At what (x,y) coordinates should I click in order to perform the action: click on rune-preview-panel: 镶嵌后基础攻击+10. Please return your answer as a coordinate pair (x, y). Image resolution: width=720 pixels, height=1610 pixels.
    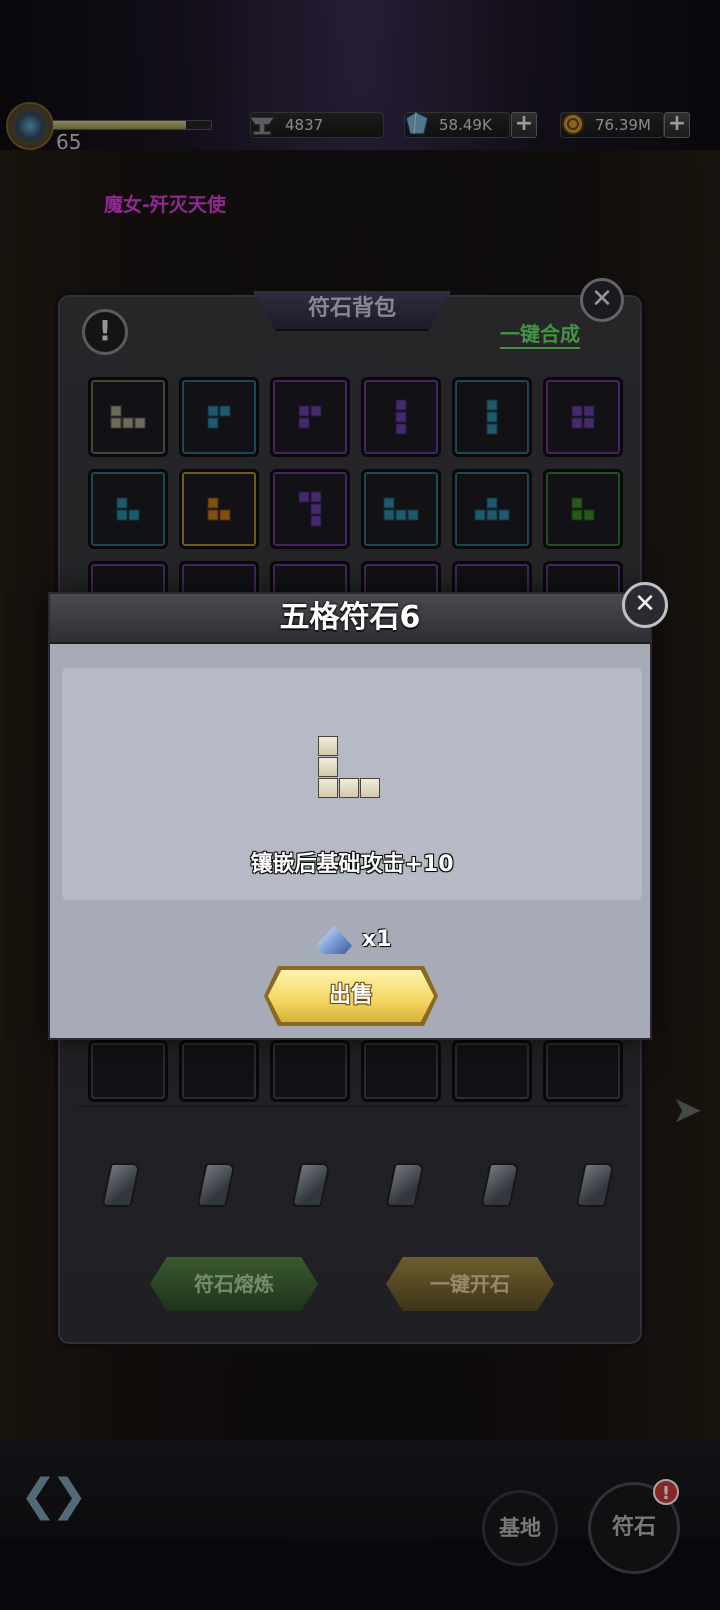
    Looking at the image, I should click on (352, 784).